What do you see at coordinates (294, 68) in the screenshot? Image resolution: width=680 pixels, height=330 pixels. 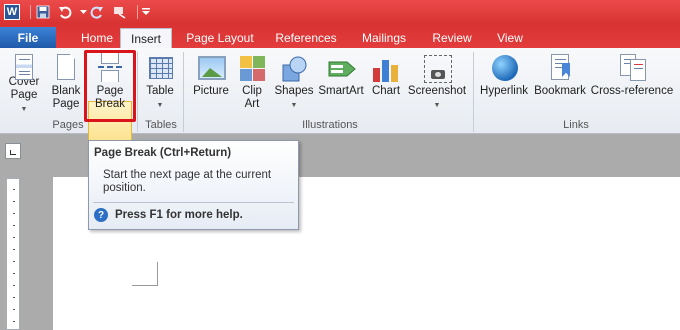 I see `shapes-icon` at bounding box center [294, 68].